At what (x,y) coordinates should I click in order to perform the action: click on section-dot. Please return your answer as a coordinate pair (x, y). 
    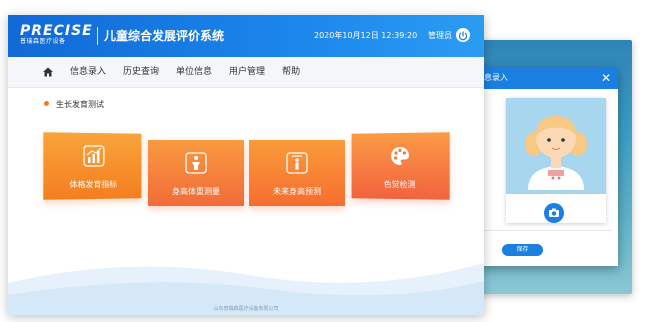
    Looking at the image, I should click on (46, 103).